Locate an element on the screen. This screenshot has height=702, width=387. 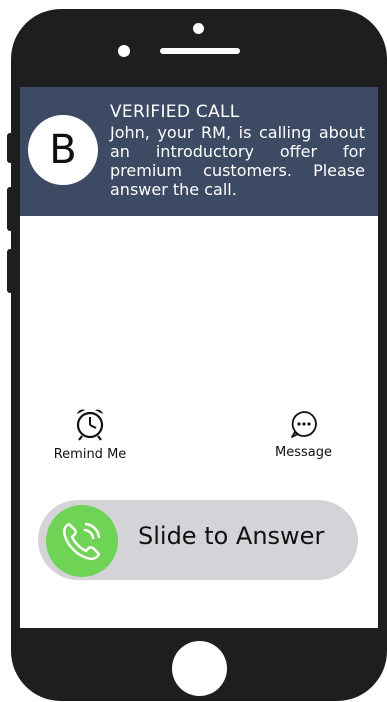
slide-to-answer-label: Slide to Answer is located at coordinates (231, 536).